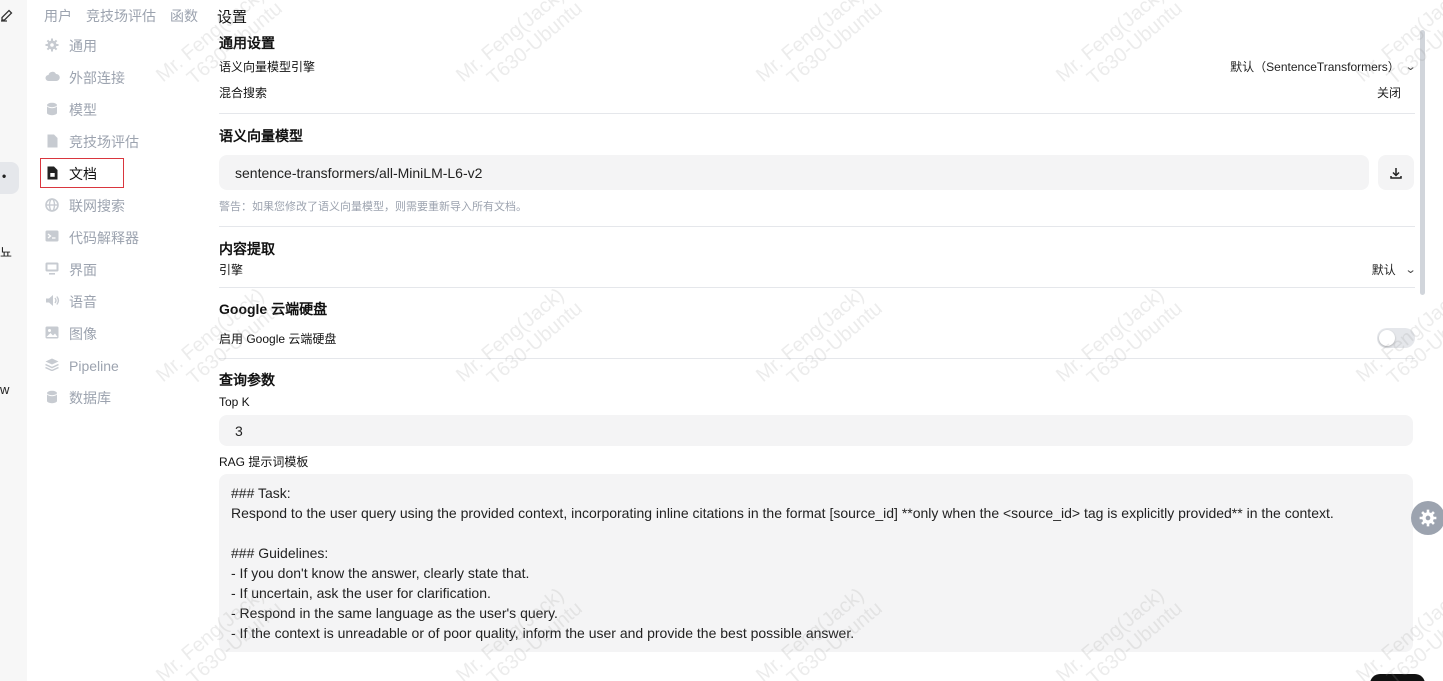  Describe the element at coordinates (97, 206) in the screenshot. I see `nav-label: 联网搜索` at that location.